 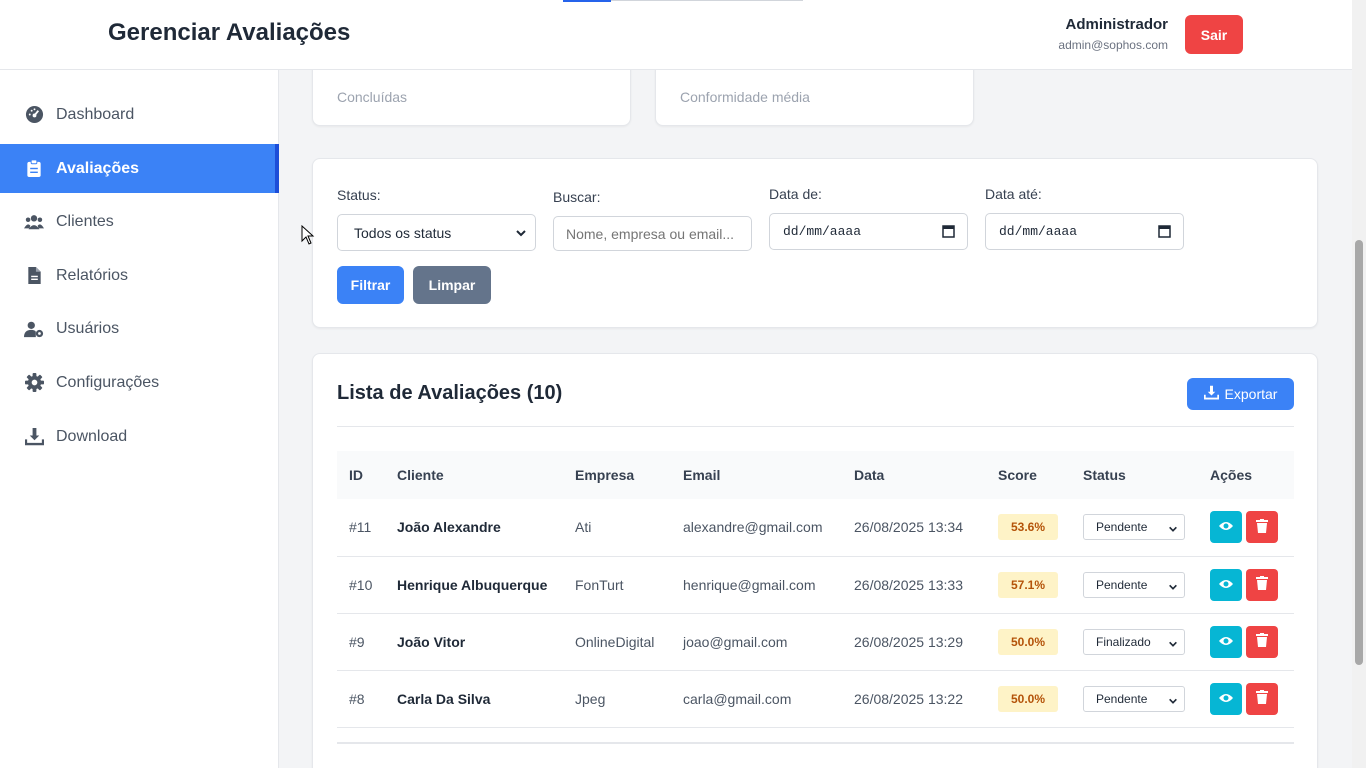 What do you see at coordinates (1116, 24) in the screenshot?
I see `user-name: Administrador` at bounding box center [1116, 24].